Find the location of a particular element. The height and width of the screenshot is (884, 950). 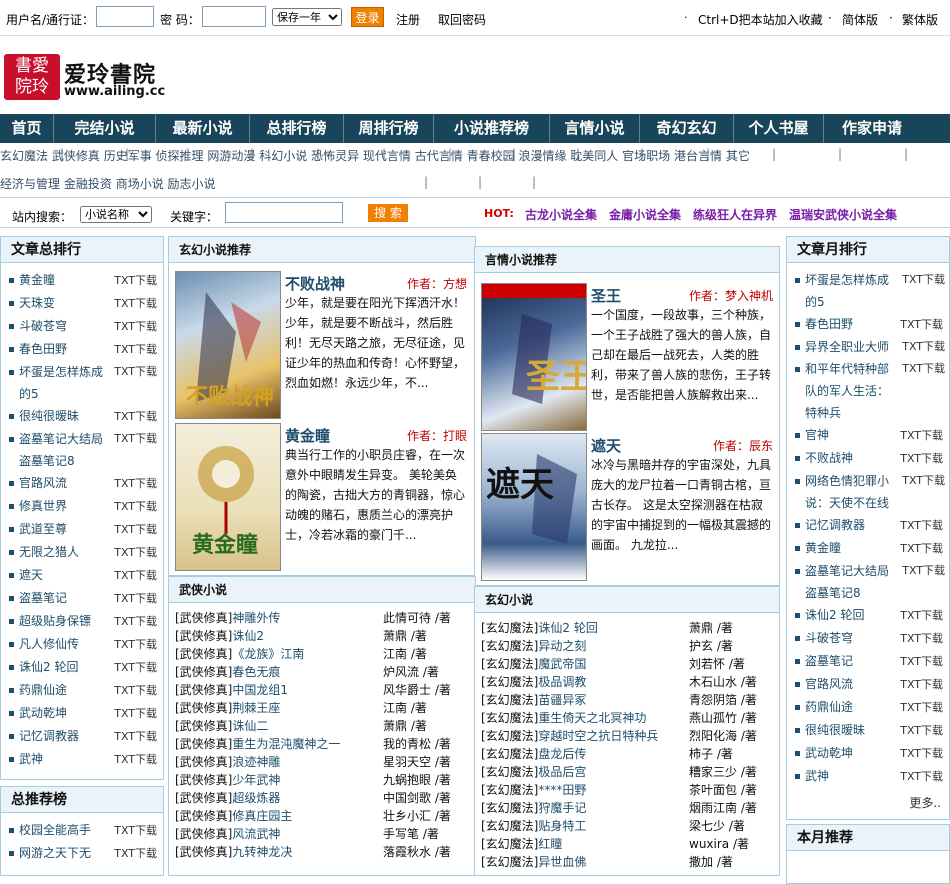

book-title: 遮天 is located at coordinates (606, 445).